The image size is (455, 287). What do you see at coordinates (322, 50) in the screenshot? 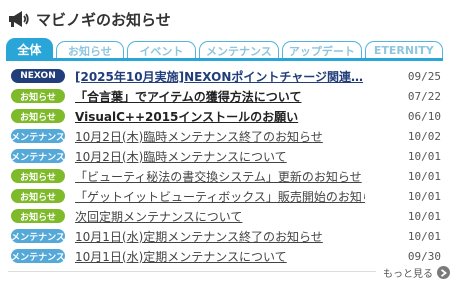
I see `tab-update: アップデート` at bounding box center [322, 50].